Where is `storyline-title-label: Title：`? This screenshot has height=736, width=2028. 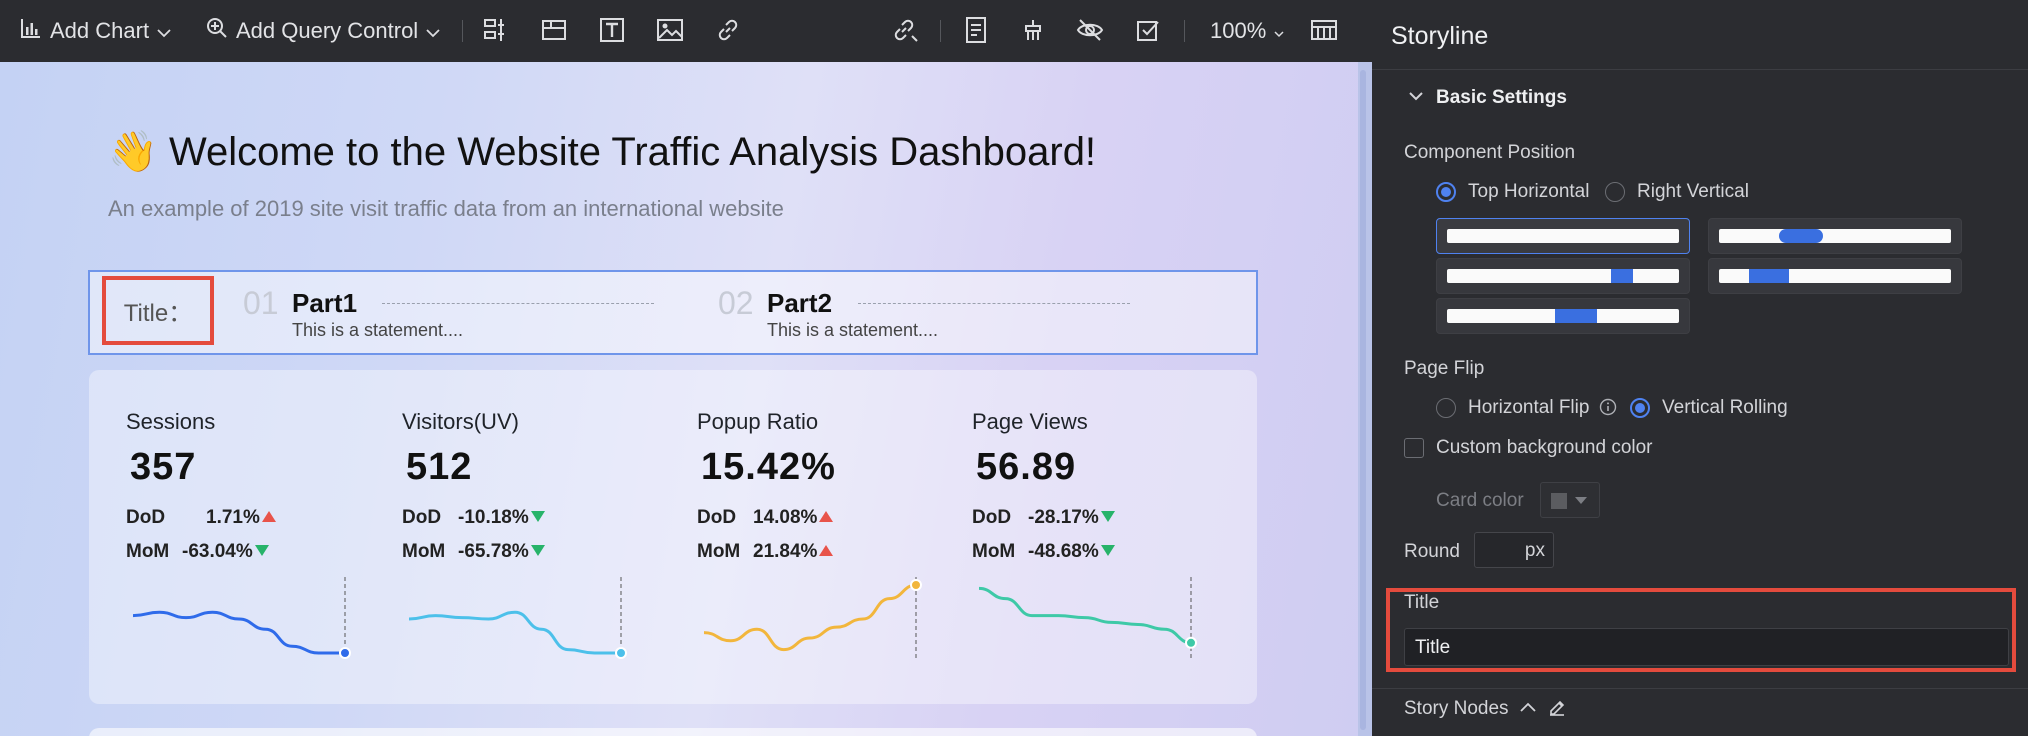
storyline-title-label: Title： is located at coordinates (158, 313).